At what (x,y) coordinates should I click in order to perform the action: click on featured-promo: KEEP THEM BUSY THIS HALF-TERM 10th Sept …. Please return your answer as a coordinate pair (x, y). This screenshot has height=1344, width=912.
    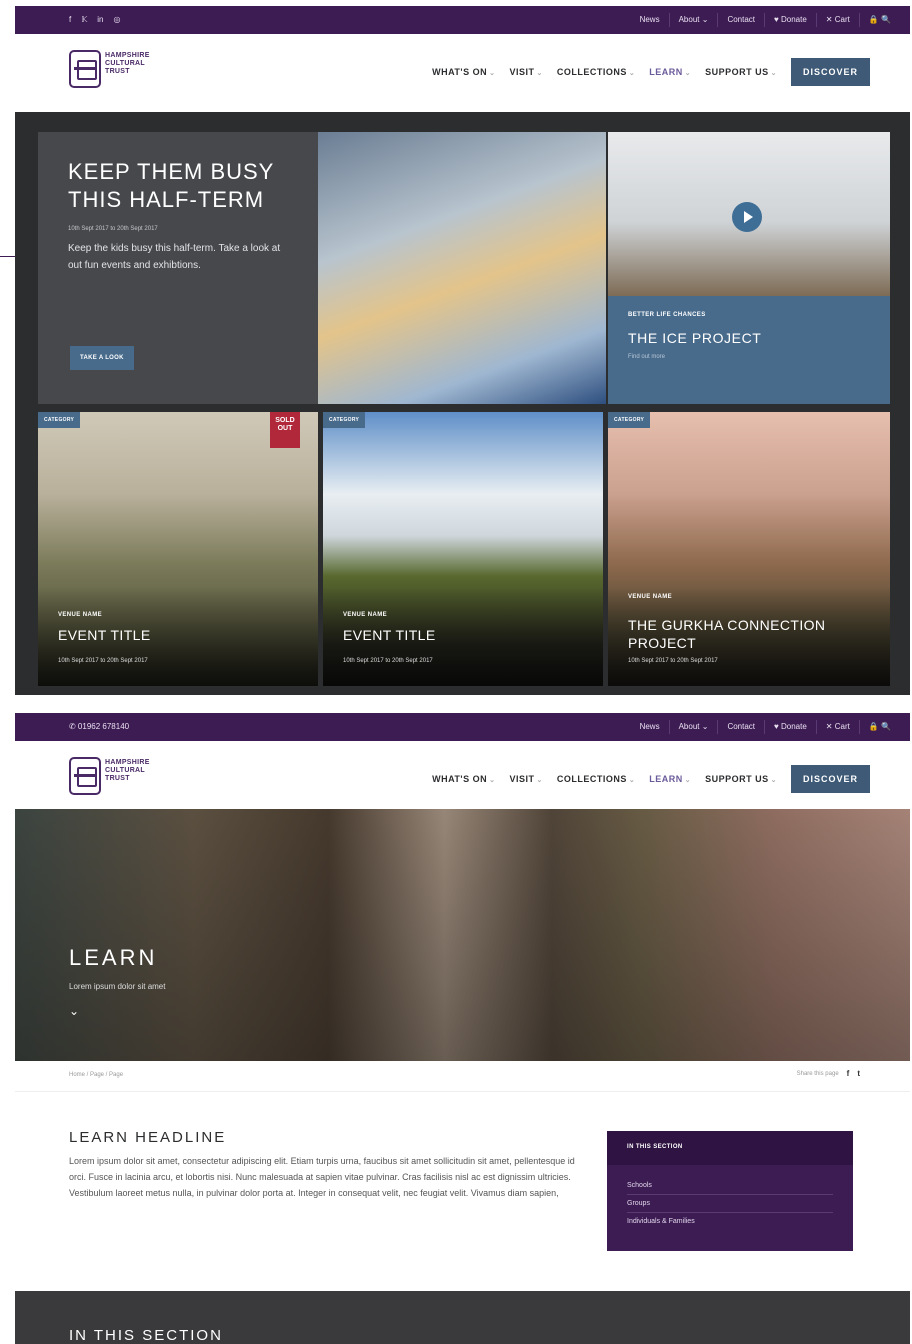
    Looking at the image, I should click on (178, 268).